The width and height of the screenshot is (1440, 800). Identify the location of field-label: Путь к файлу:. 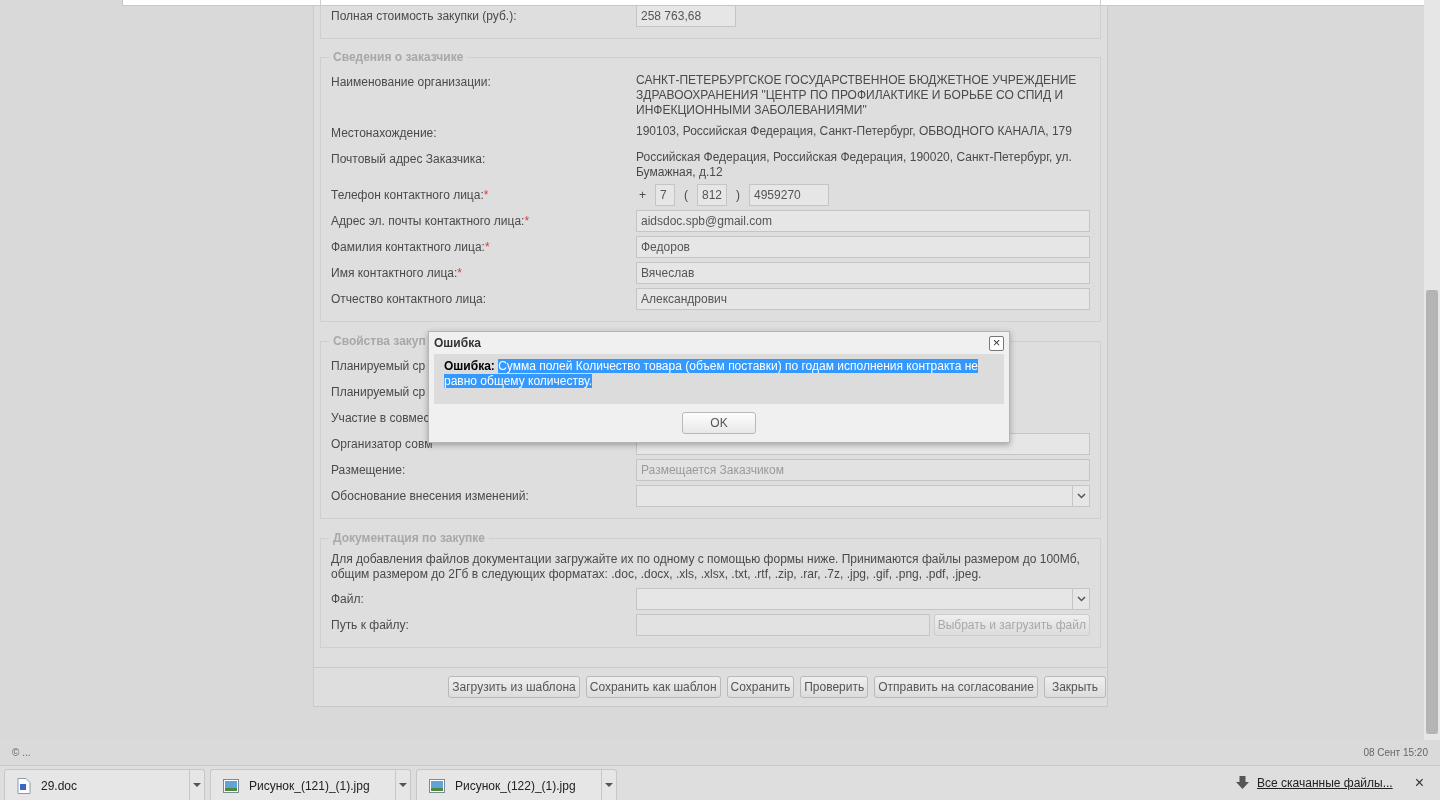
(370, 625).